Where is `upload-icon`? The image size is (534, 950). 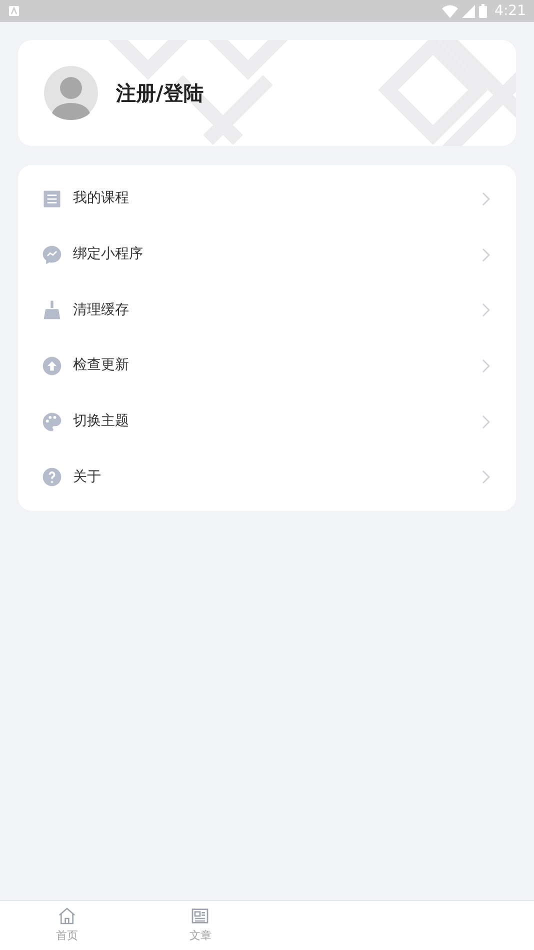 upload-icon is located at coordinates (52, 365).